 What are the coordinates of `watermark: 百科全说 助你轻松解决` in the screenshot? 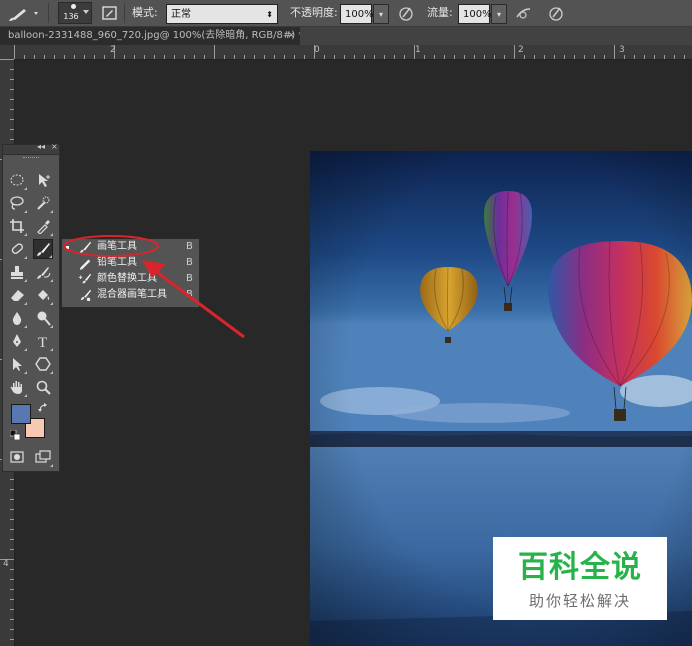 It's located at (580, 578).